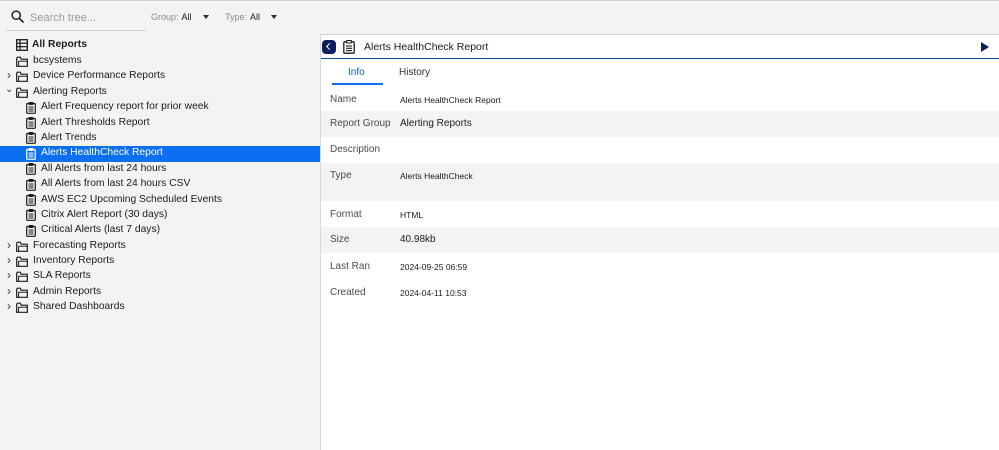 The image size is (999, 450). What do you see at coordinates (341, 175) in the screenshot?
I see `property-key: Type` at bounding box center [341, 175].